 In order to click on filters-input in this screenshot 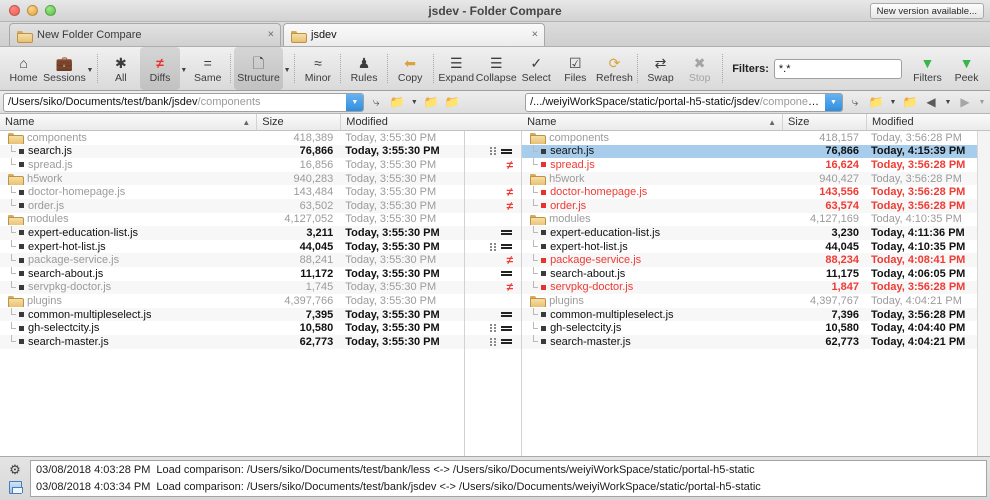, I will do `click(837, 68)`.